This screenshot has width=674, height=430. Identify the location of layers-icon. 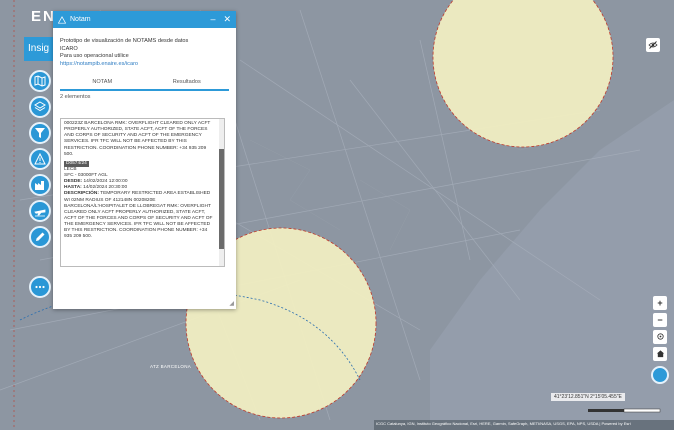
(40, 106).